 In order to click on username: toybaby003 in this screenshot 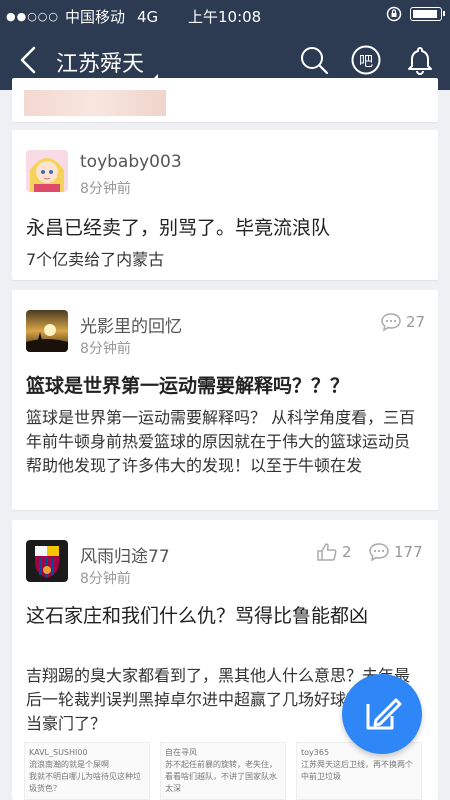, I will do `click(131, 162)`.